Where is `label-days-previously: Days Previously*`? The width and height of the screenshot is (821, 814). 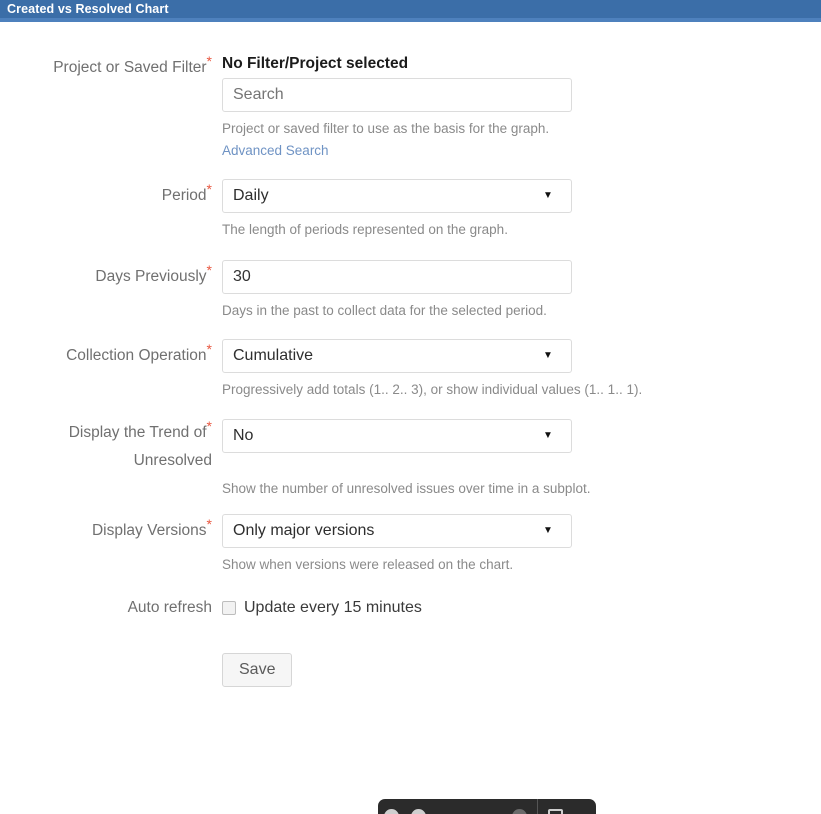
label-days-previously: Days Previously* is located at coordinates (111, 277).